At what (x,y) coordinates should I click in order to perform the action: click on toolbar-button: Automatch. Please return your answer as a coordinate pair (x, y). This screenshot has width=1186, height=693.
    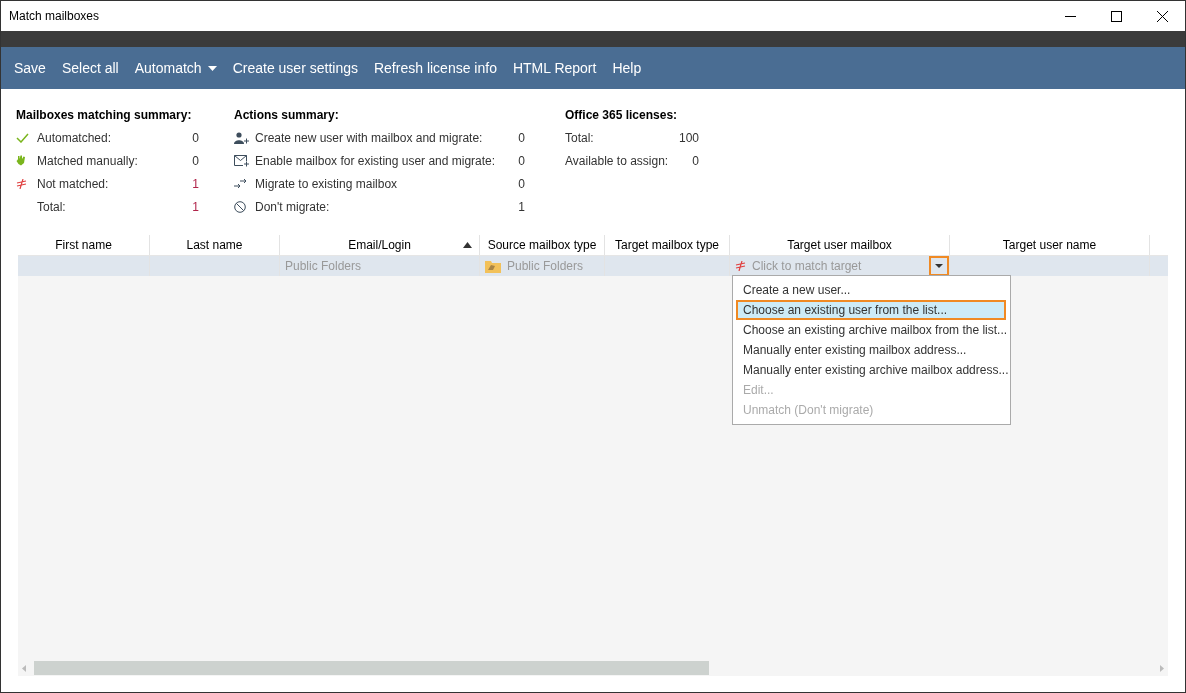
    Looking at the image, I should click on (175, 68).